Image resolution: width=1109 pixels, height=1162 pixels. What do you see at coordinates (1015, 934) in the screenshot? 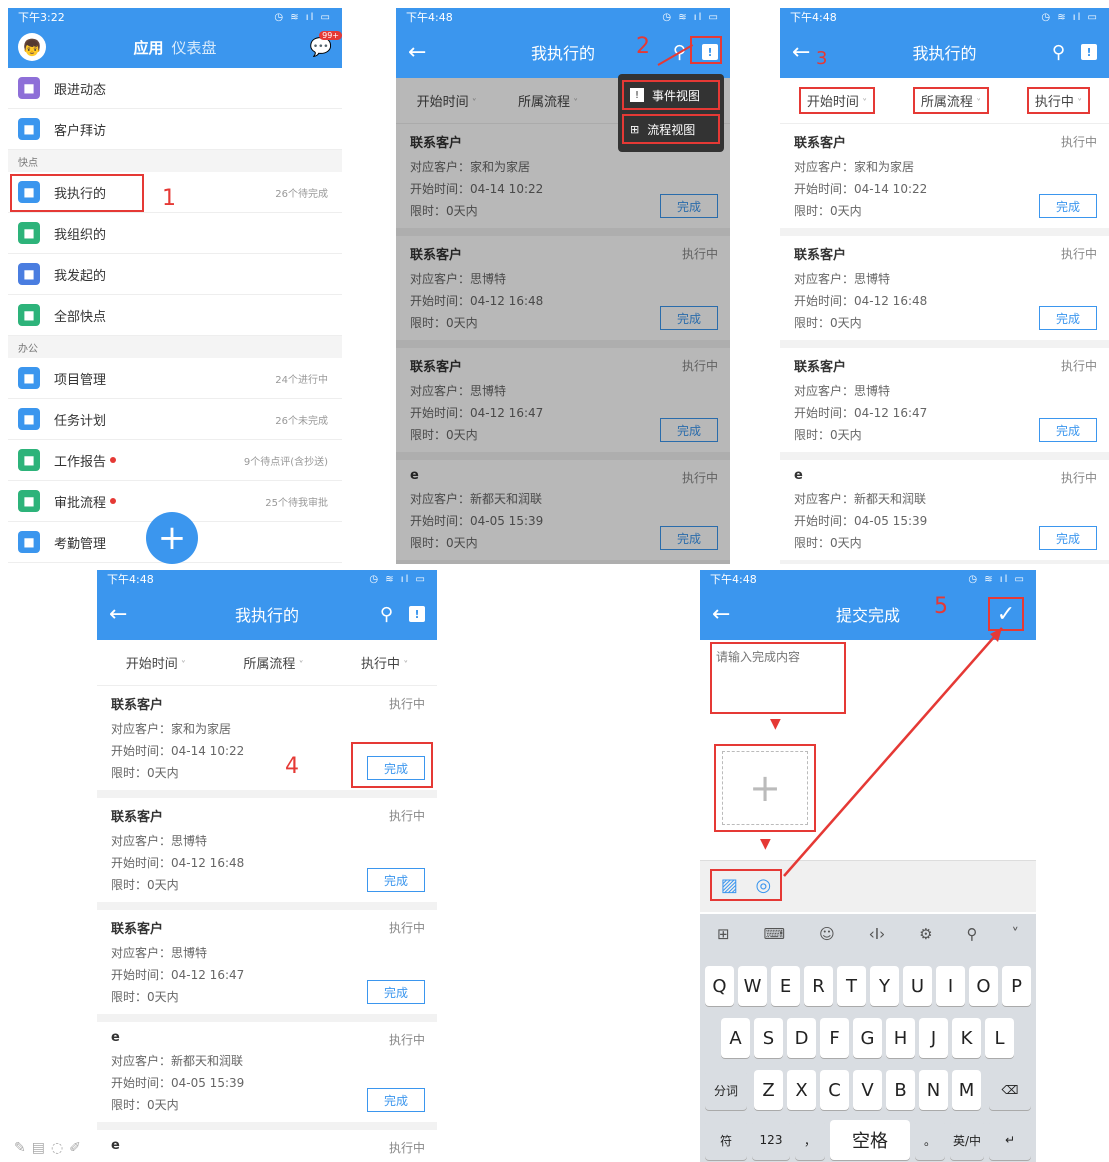
I see `collapse-icon: ˅` at bounding box center [1015, 934].